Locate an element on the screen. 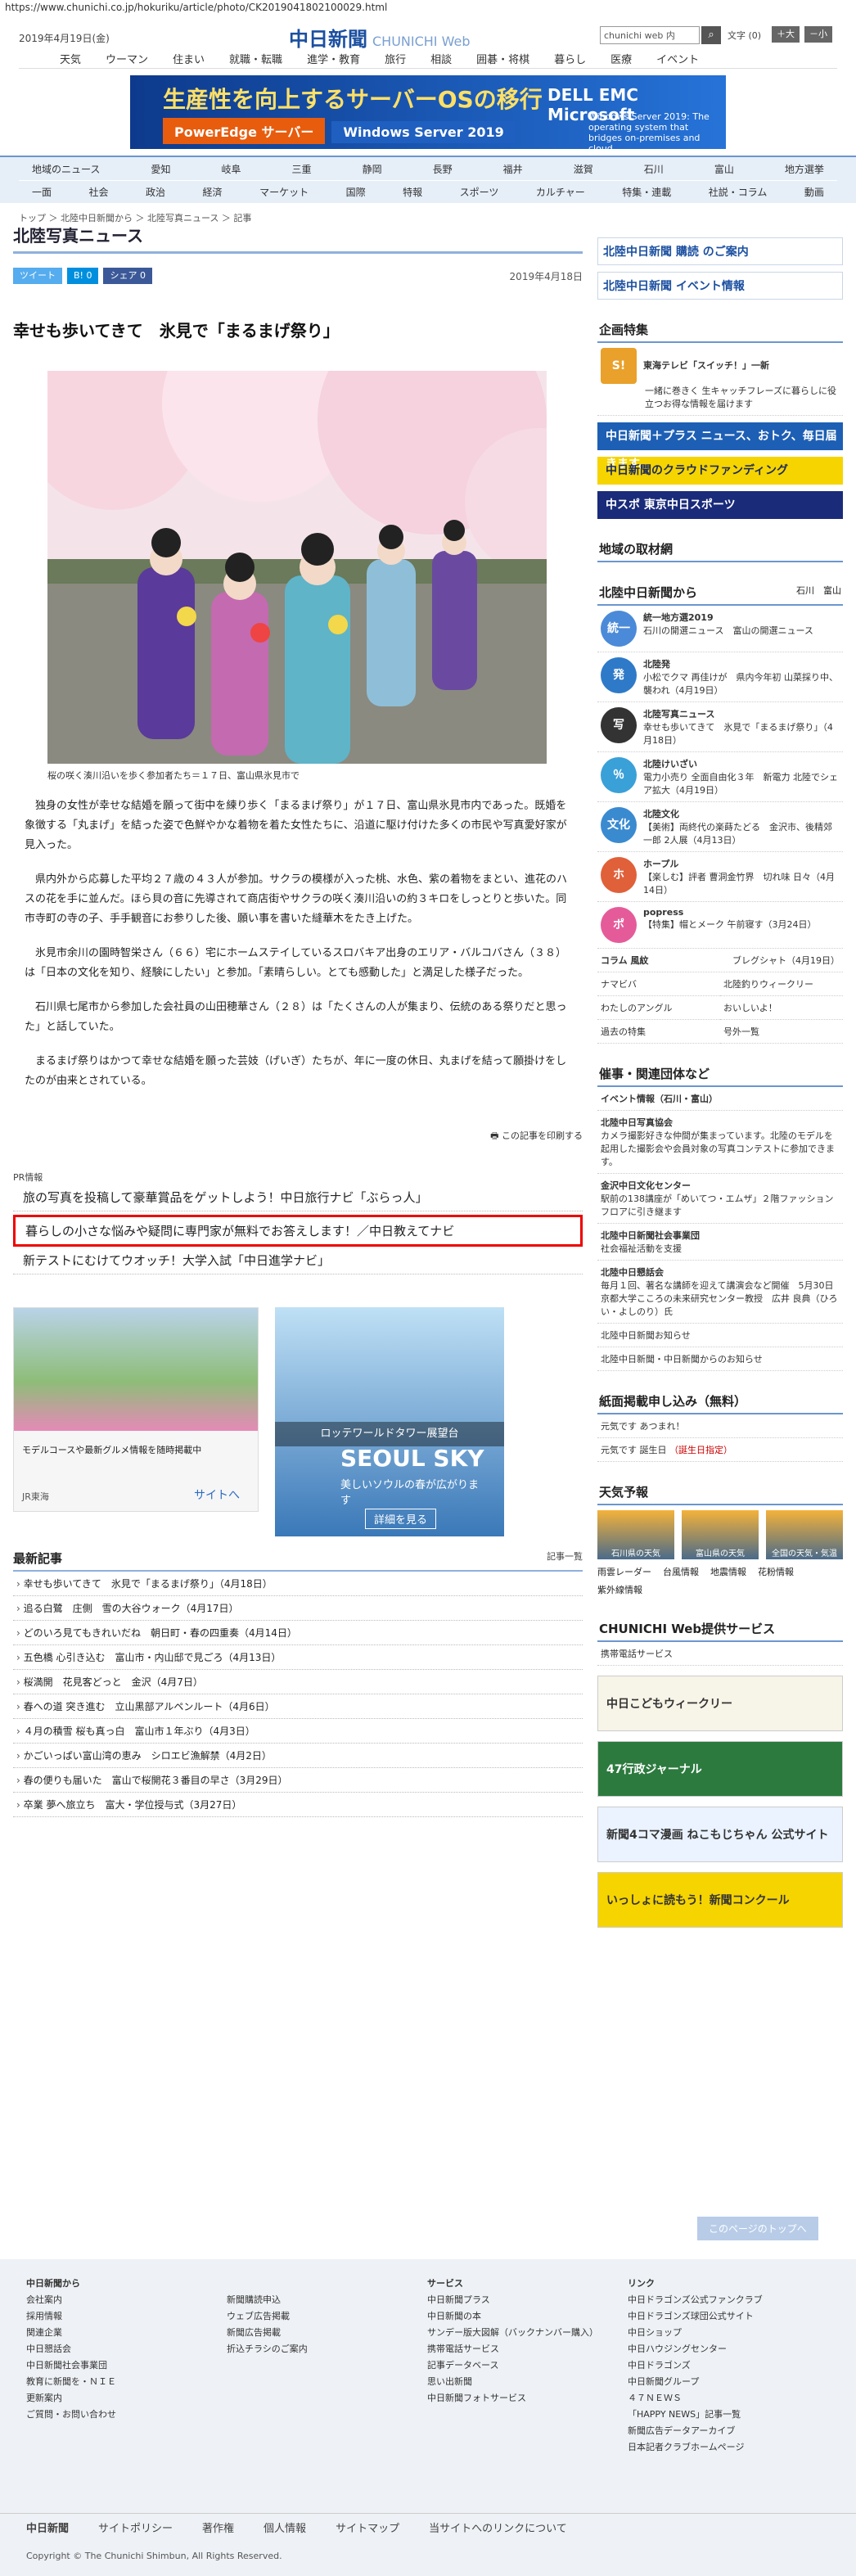 The width and height of the screenshot is (856, 2576). weather-link: 雨雲レーダー is located at coordinates (624, 1572).